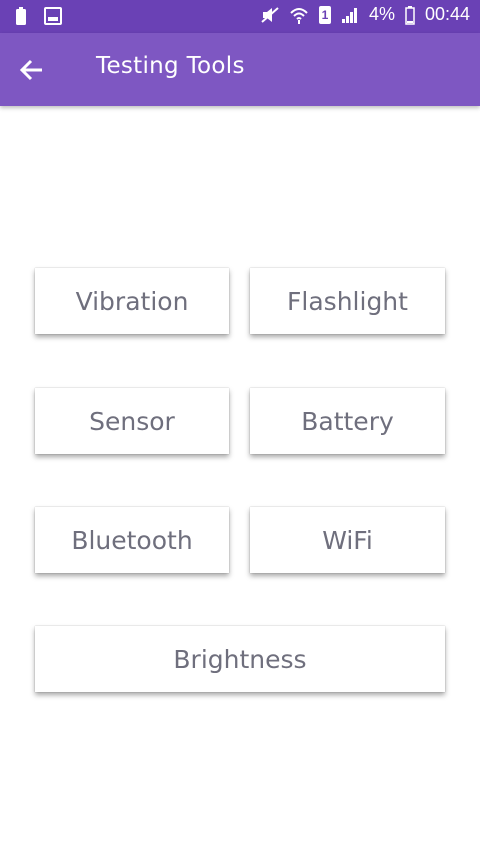  I want to click on wifi-button: WiFi, so click(347, 540).